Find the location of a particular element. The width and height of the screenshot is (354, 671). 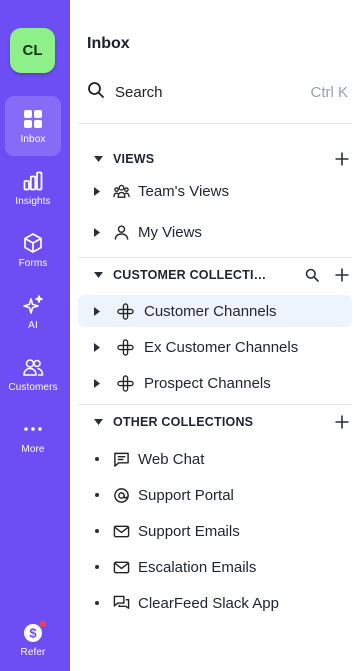

collection-item-support-emails: Support Emails is located at coordinates (215, 531).